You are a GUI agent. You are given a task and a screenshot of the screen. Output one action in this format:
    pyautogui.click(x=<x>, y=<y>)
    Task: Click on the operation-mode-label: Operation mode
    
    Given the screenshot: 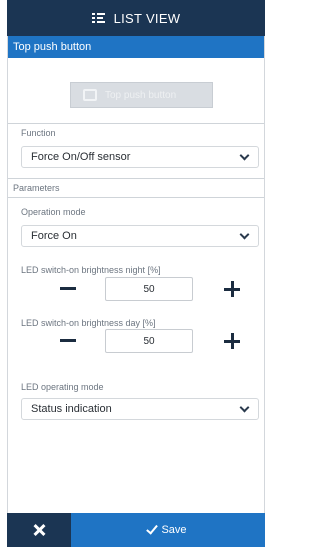 What is the action you would take?
    pyautogui.click(x=53, y=212)
    